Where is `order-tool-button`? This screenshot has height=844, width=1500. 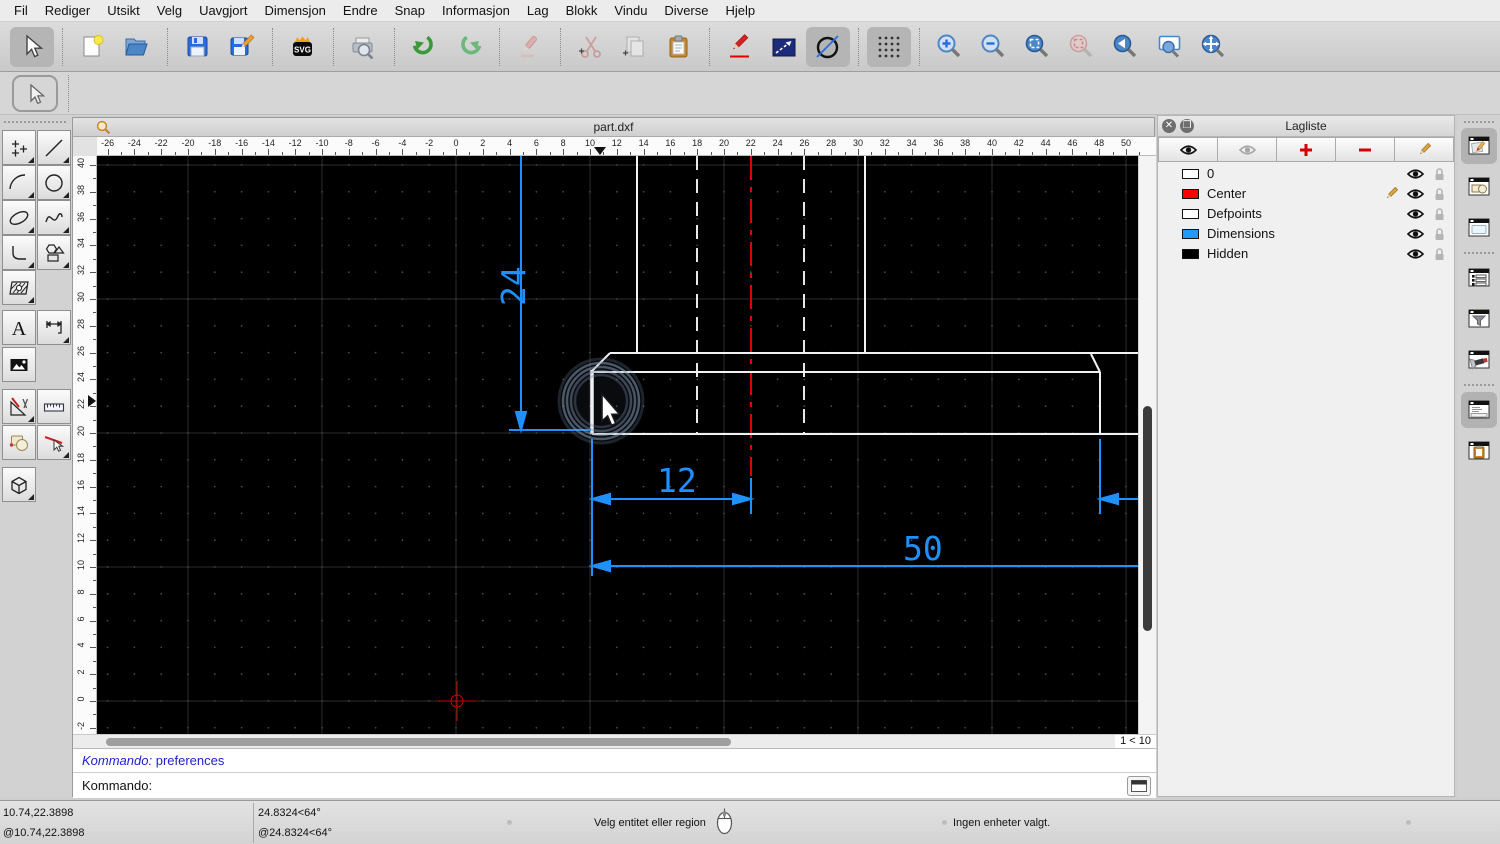 order-tool-button is located at coordinates (19, 442).